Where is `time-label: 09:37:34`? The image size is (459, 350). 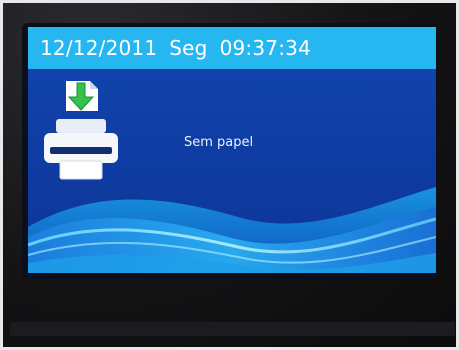 time-label: 09:37:34 is located at coordinates (265, 48).